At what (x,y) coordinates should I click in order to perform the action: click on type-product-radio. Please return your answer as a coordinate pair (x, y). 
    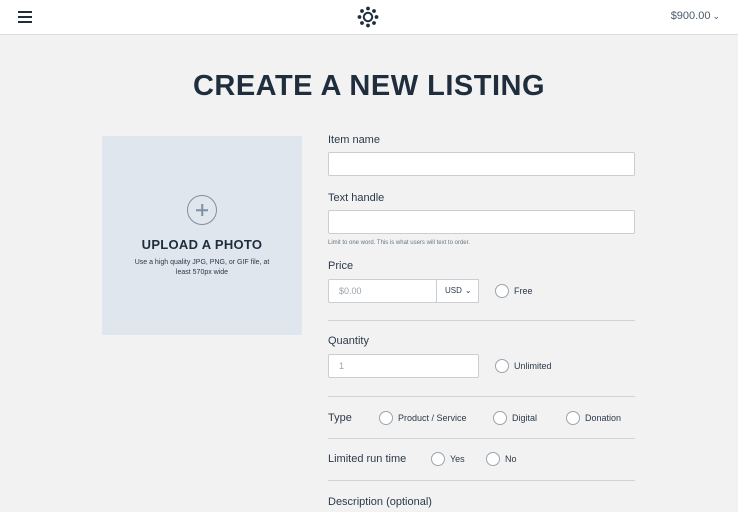
    Looking at the image, I should click on (386, 418).